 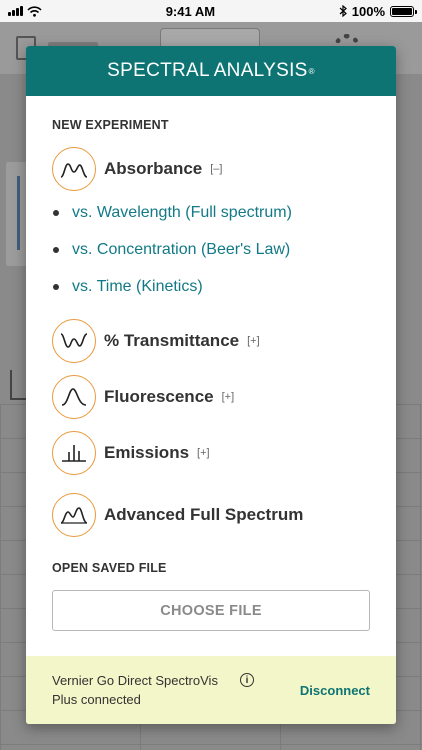 I want to click on new-experiment-heading: NEW EXPERIMENT, so click(x=110, y=125).